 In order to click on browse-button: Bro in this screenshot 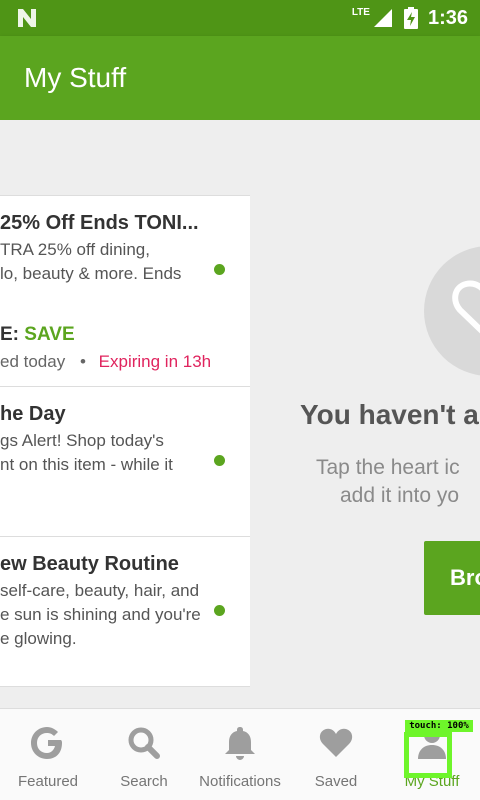, I will do `click(452, 578)`.